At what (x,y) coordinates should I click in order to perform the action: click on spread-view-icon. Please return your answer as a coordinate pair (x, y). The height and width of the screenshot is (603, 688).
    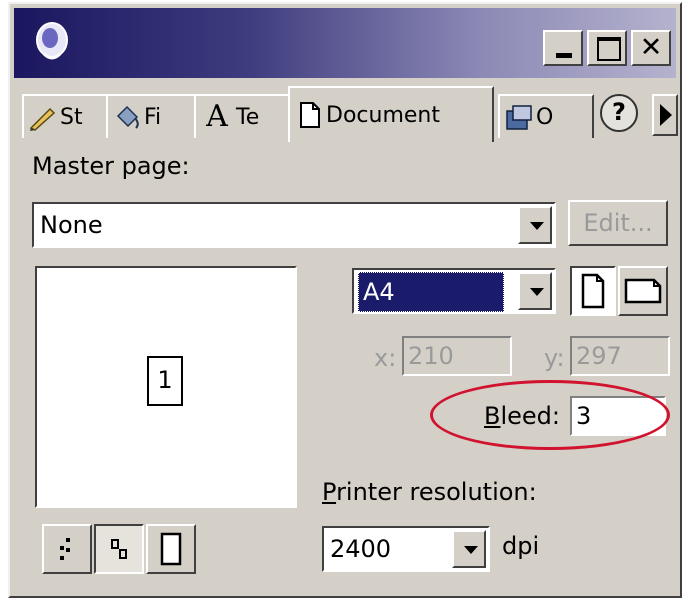
    Looking at the image, I should click on (65, 549).